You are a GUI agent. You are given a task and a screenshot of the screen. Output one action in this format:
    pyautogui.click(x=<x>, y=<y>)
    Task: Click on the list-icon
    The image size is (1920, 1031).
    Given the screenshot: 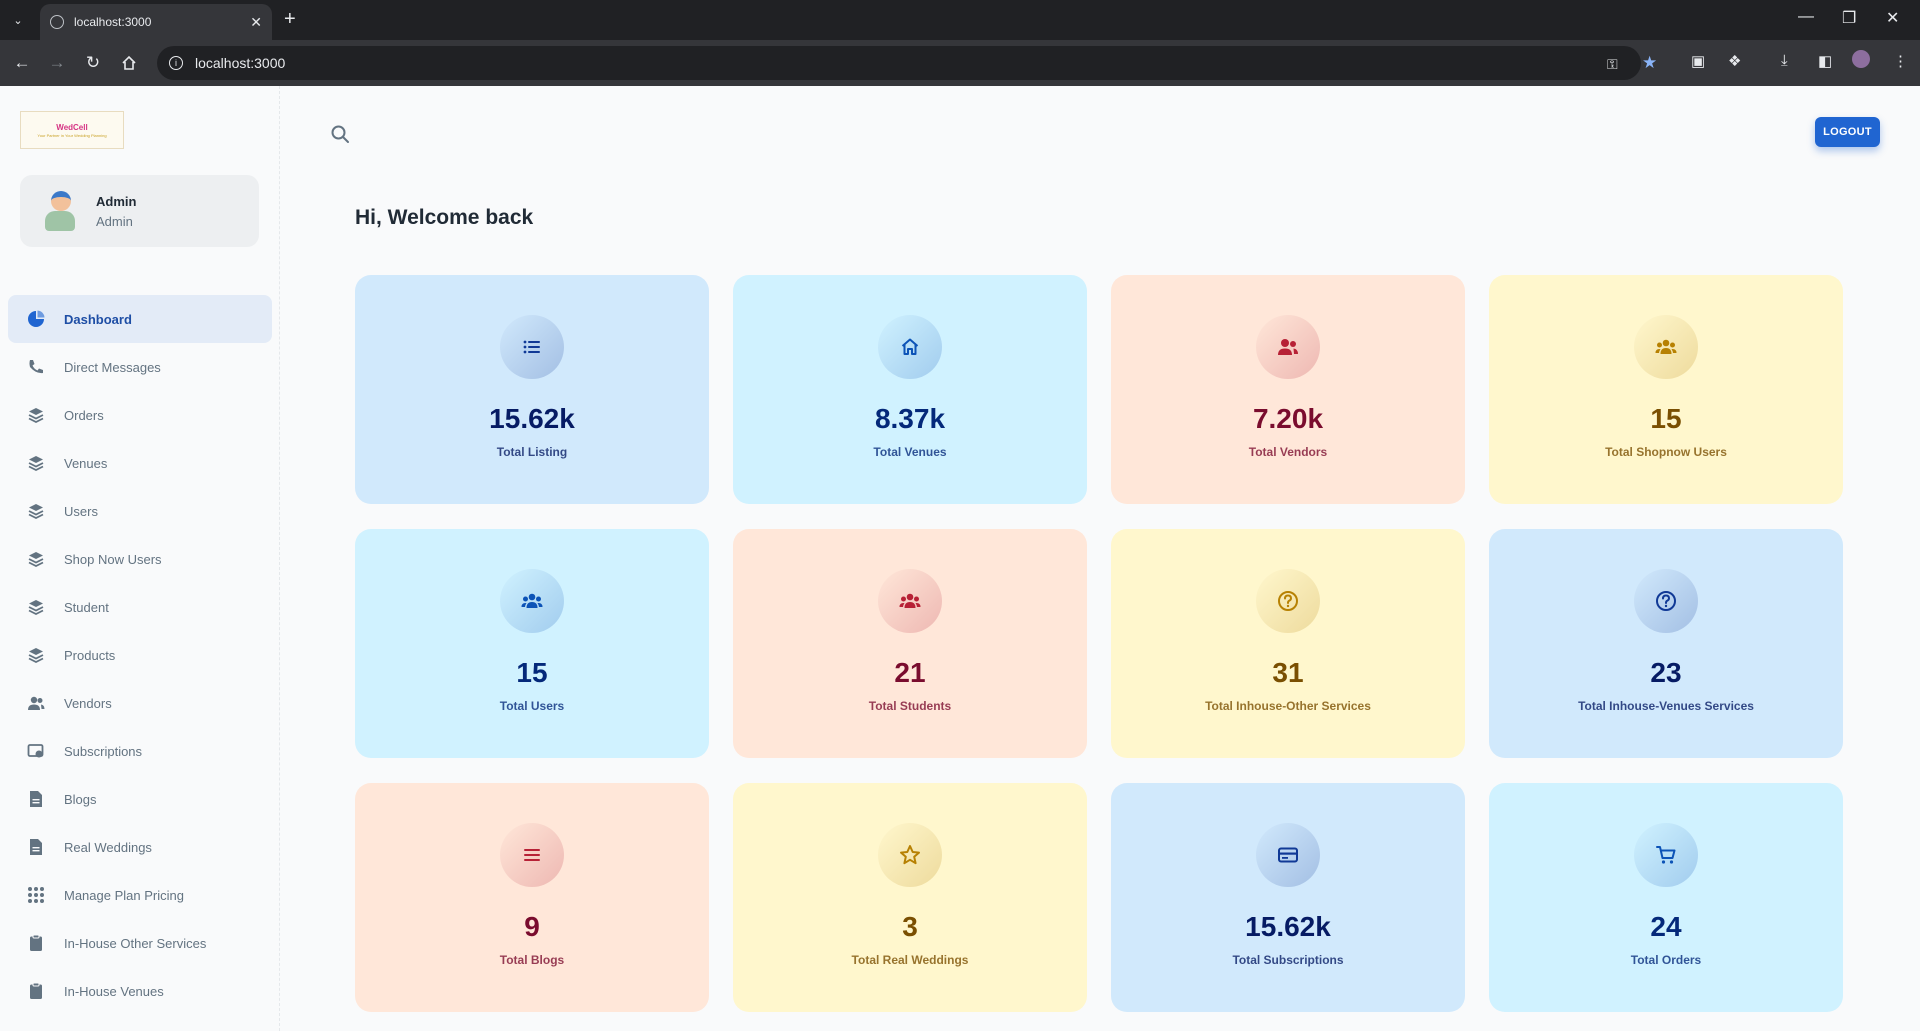 What is the action you would take?
    pyautogui.click(x=532, y=347)
    